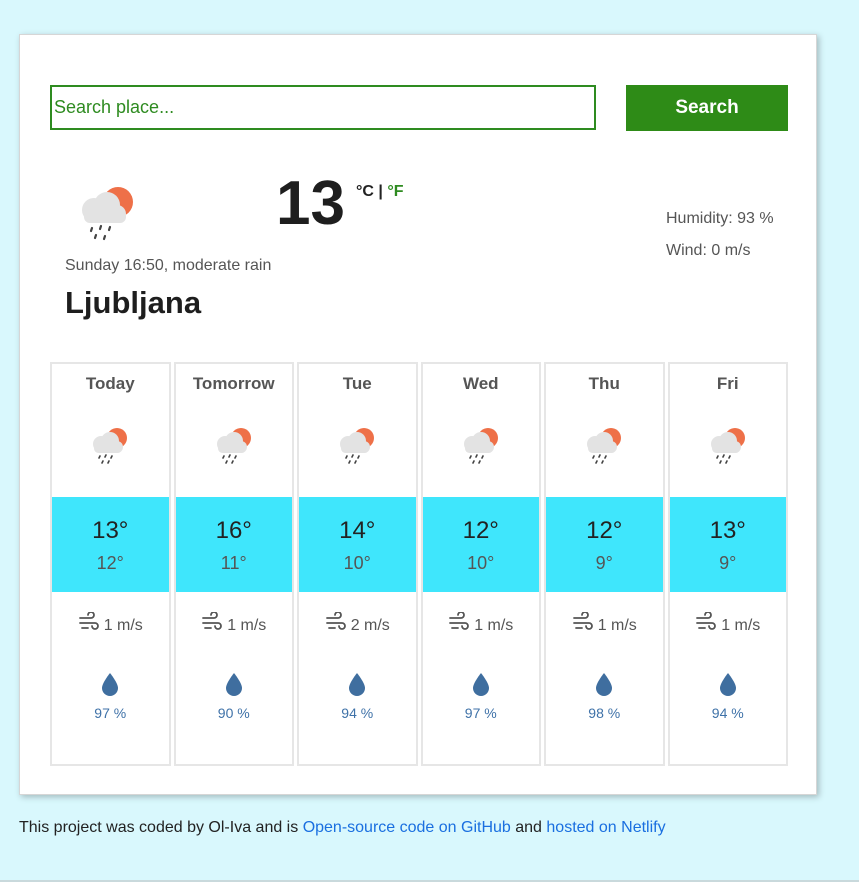  I want to click on celsius-link: °C, so click(365, 191).